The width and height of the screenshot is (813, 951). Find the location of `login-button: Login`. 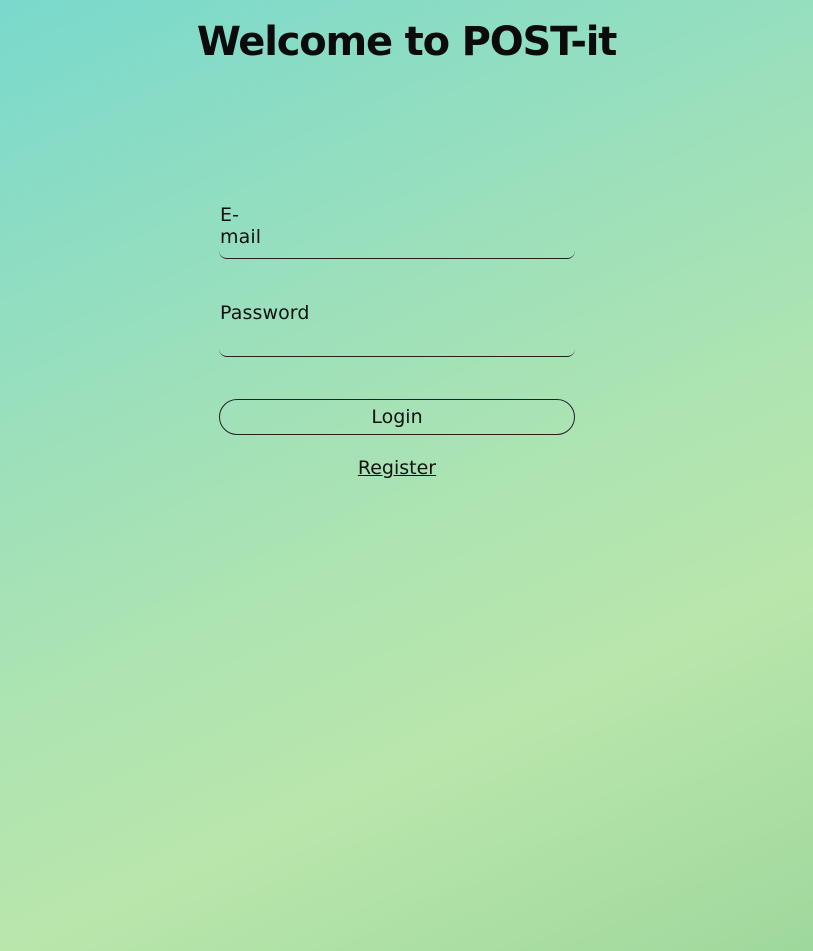

login-button: Login is located at coordinates (397, 417).